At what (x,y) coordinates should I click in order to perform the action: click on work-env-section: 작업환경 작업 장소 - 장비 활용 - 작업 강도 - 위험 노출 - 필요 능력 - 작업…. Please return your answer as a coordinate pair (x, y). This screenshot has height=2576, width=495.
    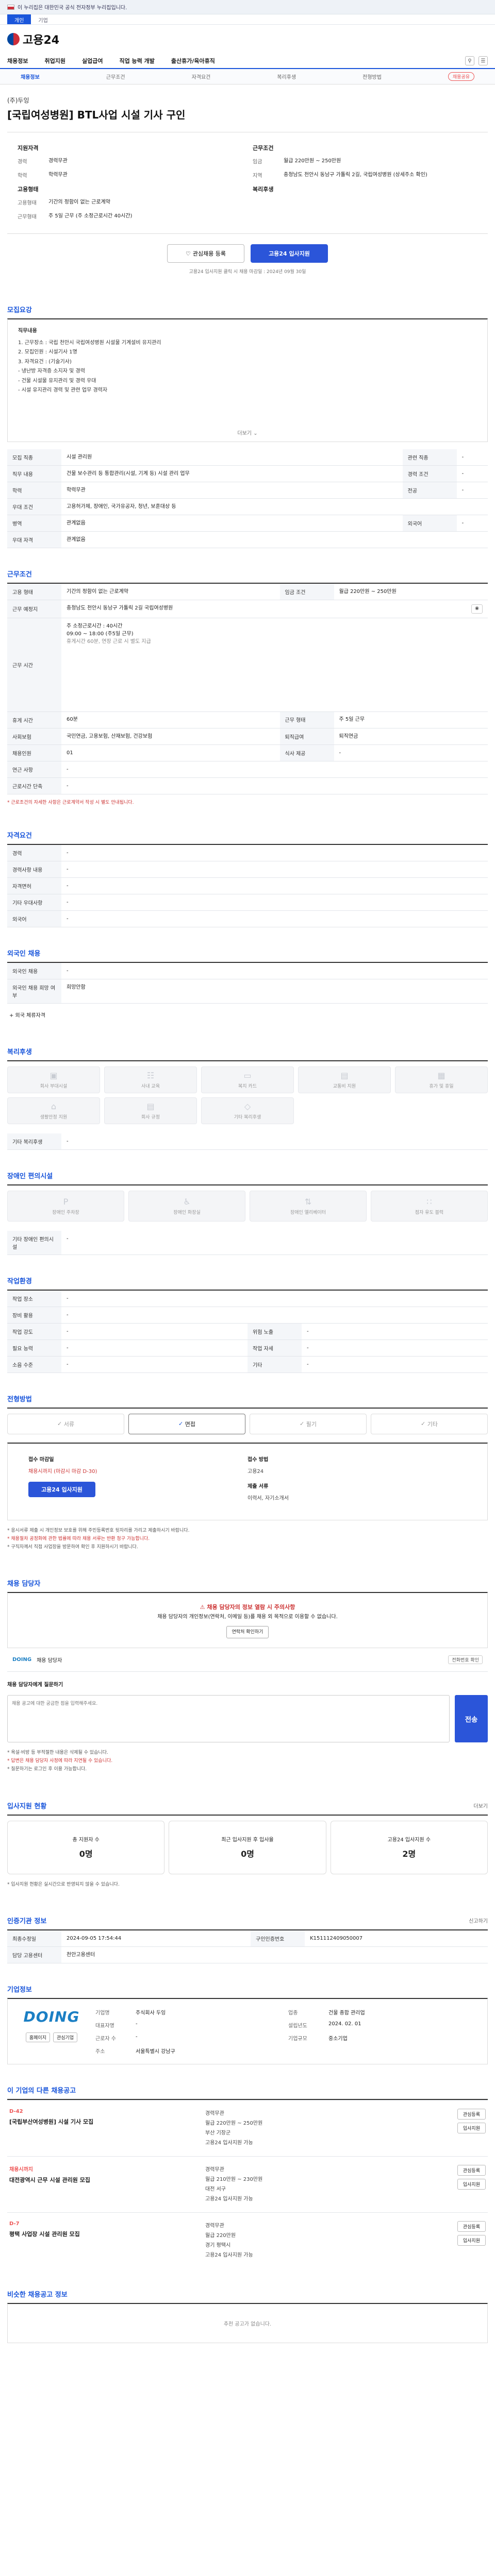
    Looking at the image, I should click on (247, 1314).